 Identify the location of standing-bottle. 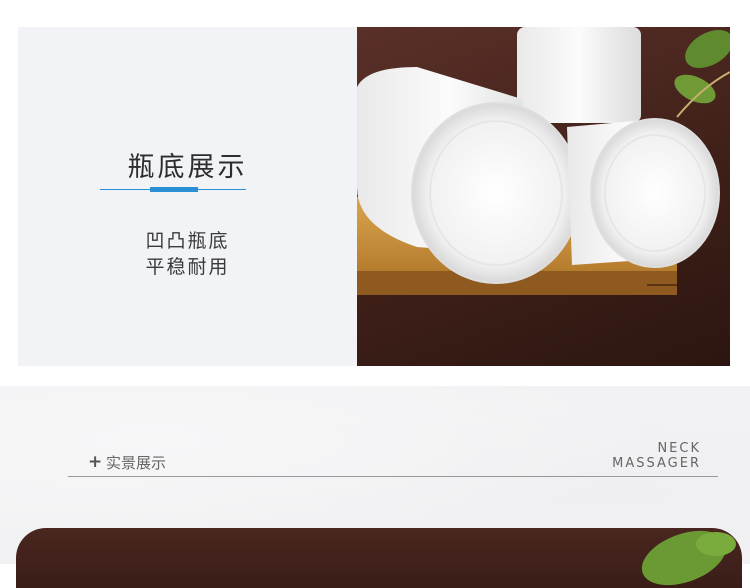
(579, 75).